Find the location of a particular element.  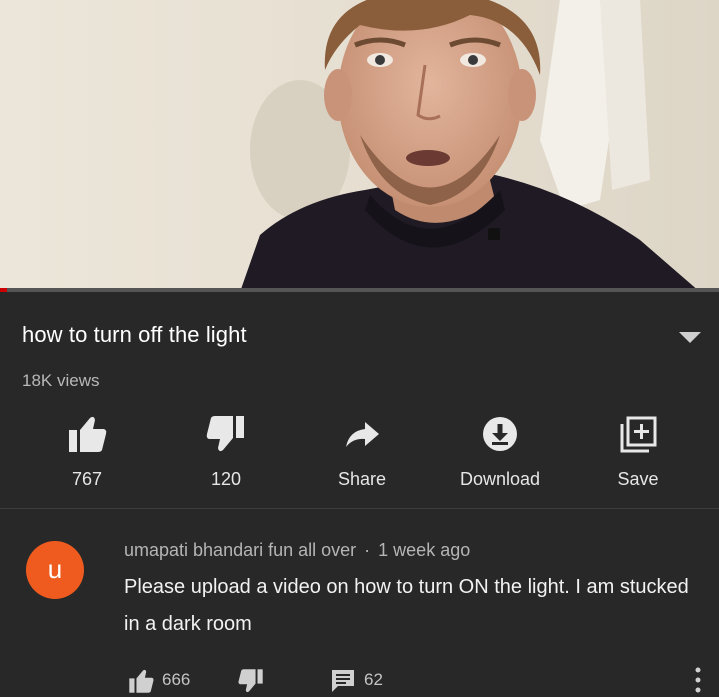

view-count: 18K views is located at coordinates (61, 380).